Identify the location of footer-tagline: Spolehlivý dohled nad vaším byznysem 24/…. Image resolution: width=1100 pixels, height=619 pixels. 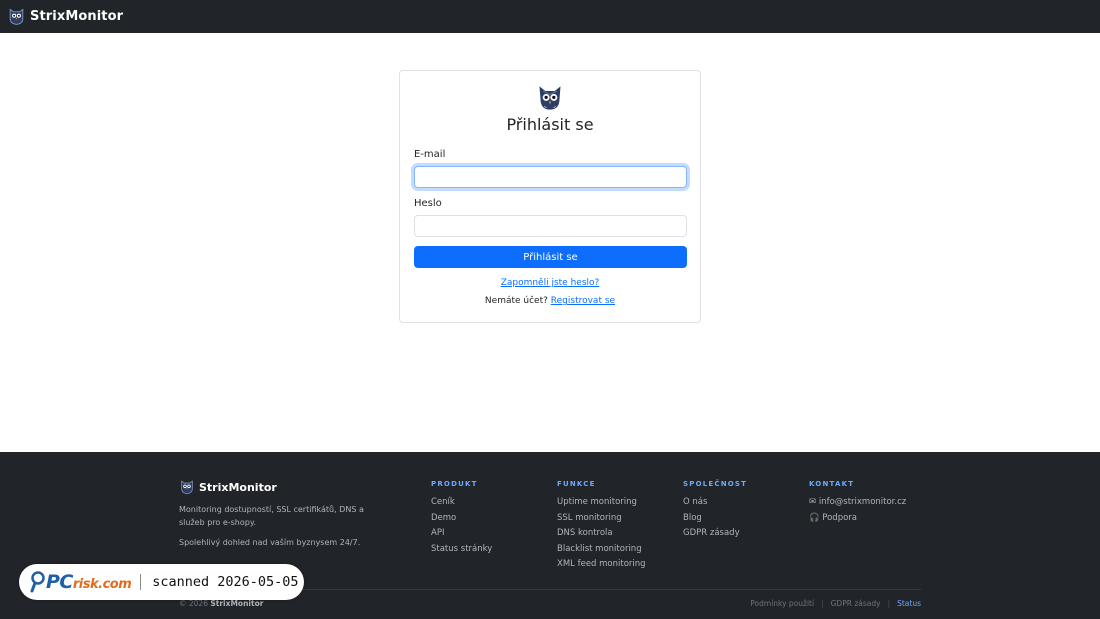
(270, 542).